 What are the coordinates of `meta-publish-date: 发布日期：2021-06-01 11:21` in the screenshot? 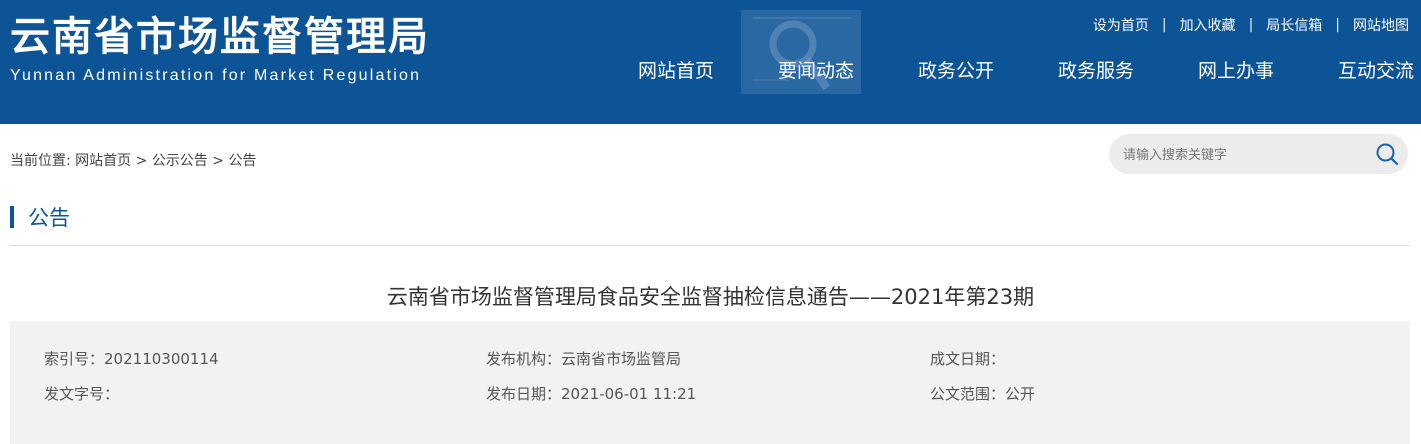 It's located at (591, 393).